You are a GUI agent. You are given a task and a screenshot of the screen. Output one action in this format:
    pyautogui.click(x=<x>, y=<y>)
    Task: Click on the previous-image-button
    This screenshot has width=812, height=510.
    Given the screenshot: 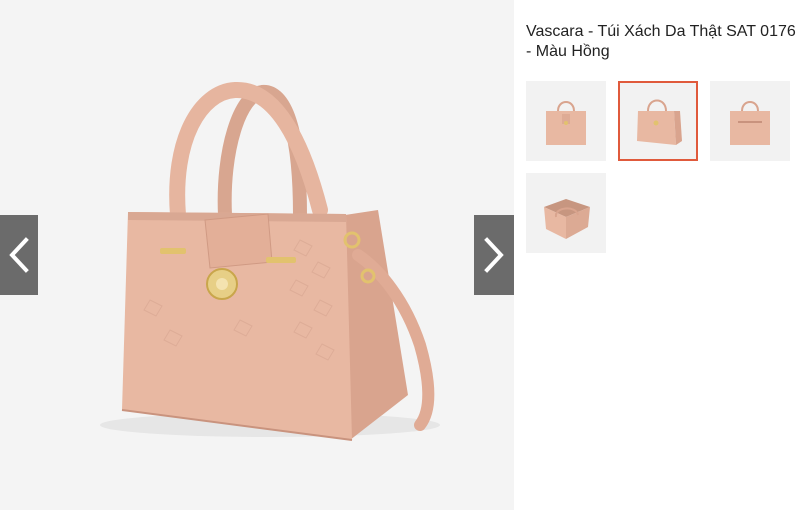 What is the action you would take?
    pyautogui.click(x=19, y=255)
    